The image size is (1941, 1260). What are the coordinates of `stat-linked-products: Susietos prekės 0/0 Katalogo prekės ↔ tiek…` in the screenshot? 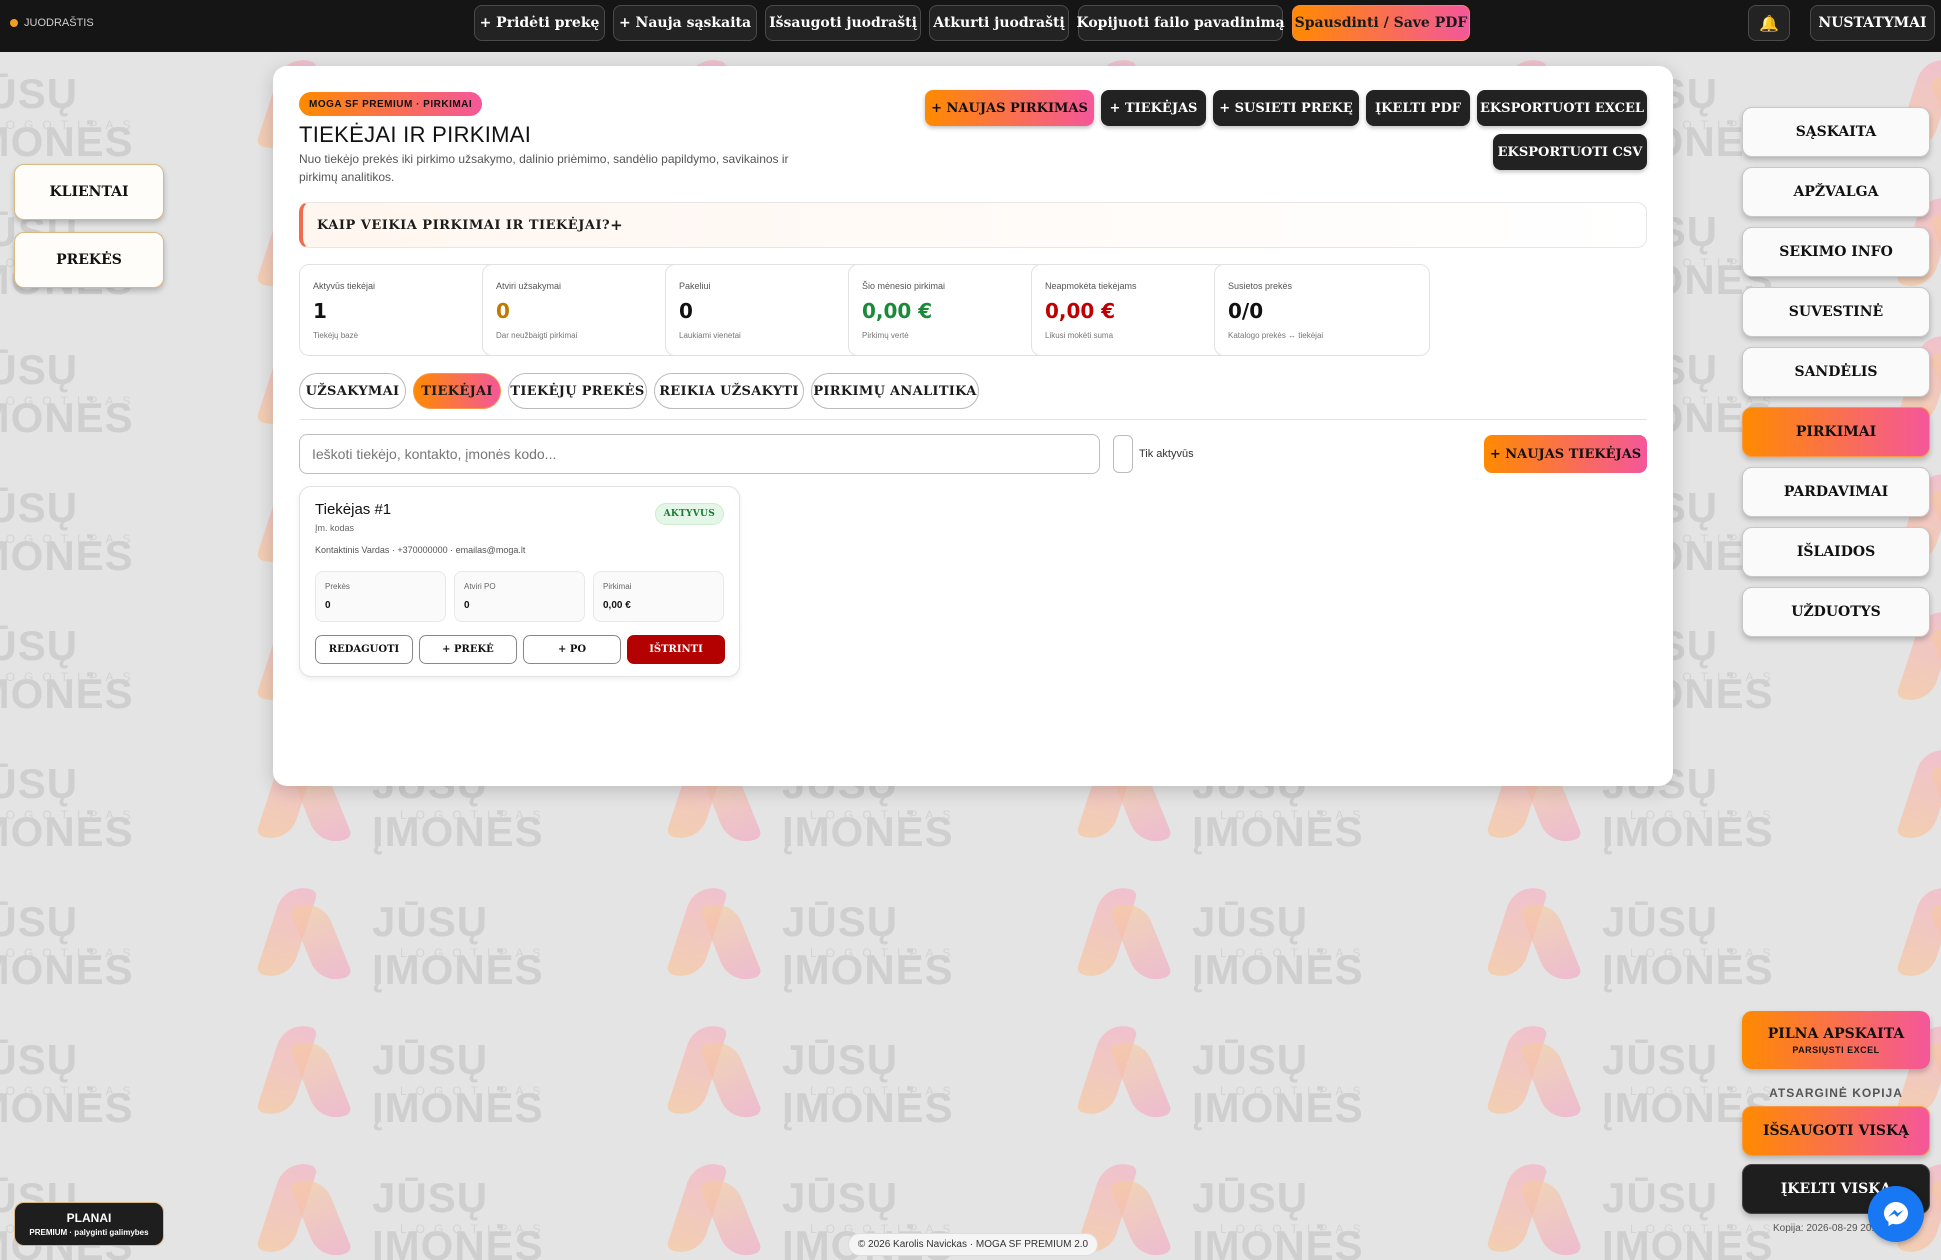 It's located at (1322, 310).